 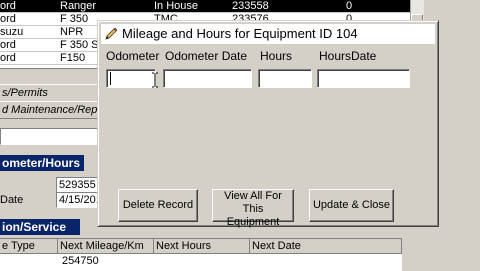 What do you see at coordinates (250, 6) in the screenshot?
I see `vehicle-number: 233558` at bounding box center [250, 6].